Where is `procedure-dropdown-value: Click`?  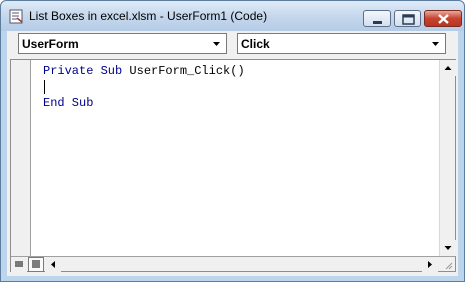
procedure-dropdown-value: Click is located at coordinates (255, 44).